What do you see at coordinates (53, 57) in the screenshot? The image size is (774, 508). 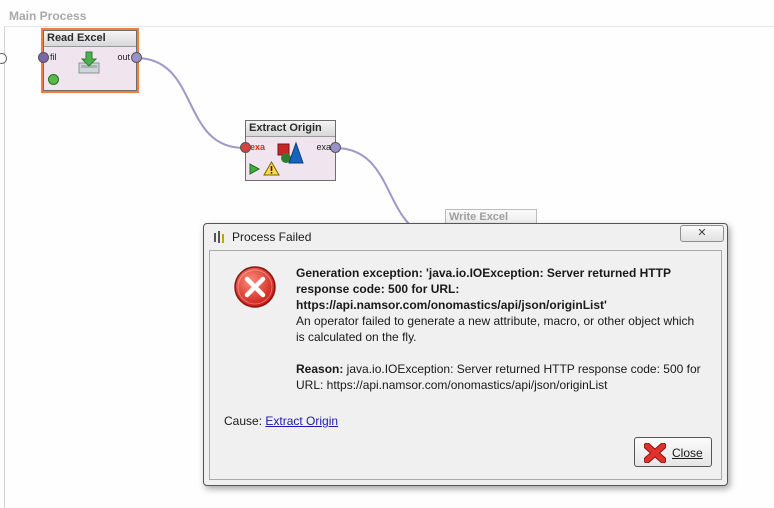 I see `port-label-fil: fil` at bounding box center [53, 57].